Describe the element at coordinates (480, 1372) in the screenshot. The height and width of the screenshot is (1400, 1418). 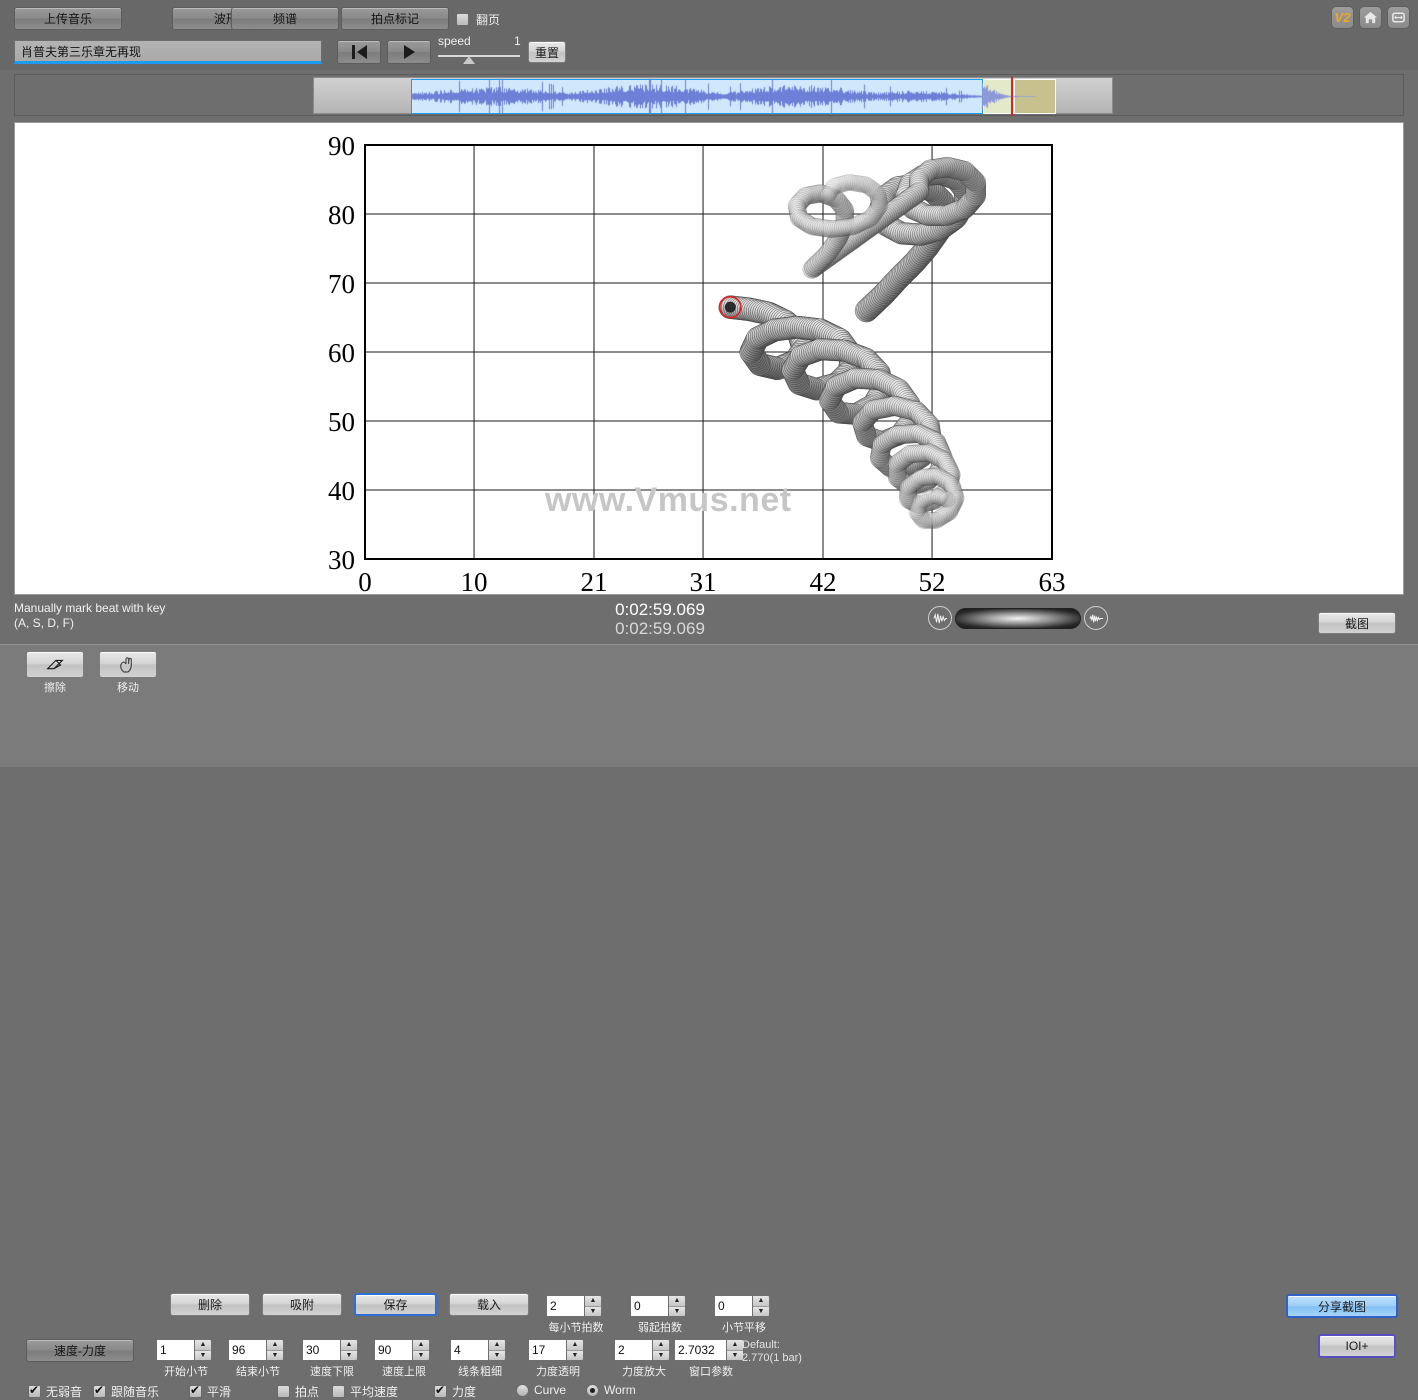
I see `line-width-label: 线条粗细` at that location.